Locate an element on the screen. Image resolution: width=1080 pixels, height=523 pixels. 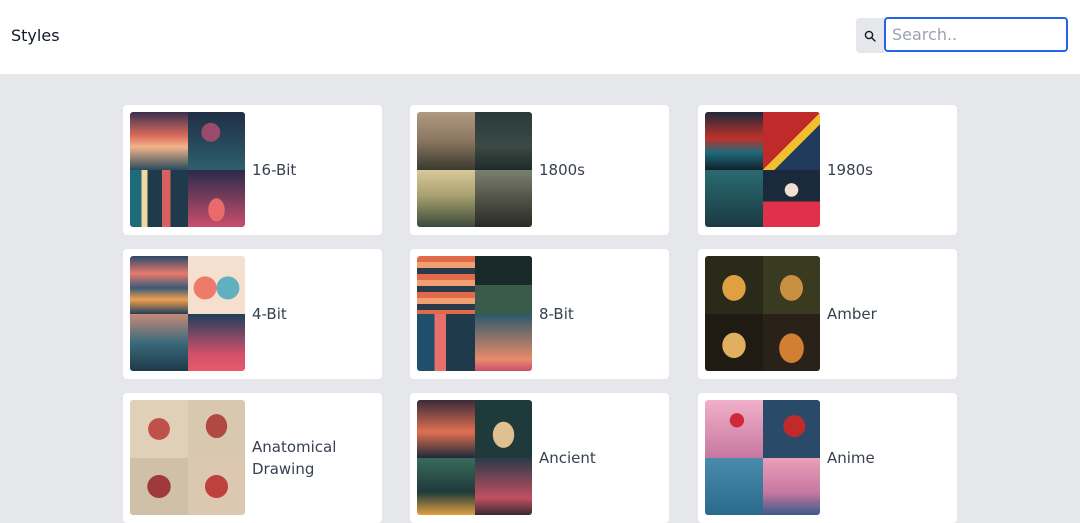
style-card: 8-Bit is located at coordinates (539, 314).